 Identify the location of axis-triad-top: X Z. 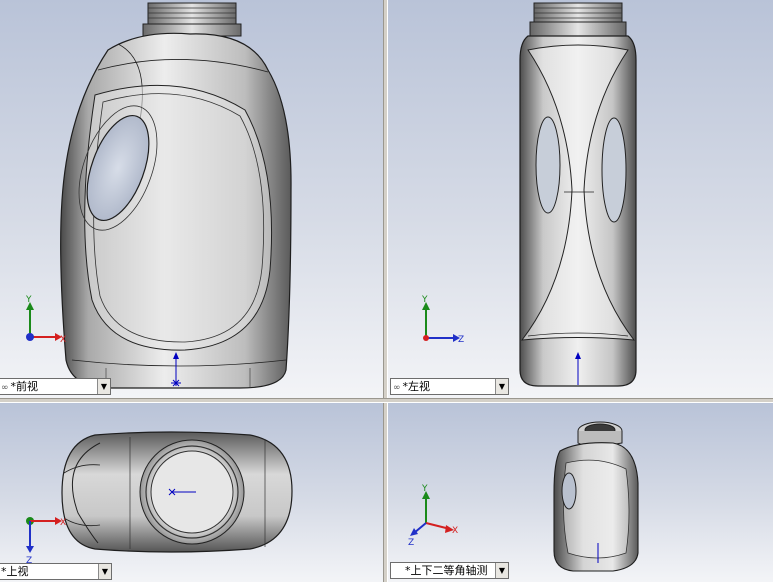
(46, 541).